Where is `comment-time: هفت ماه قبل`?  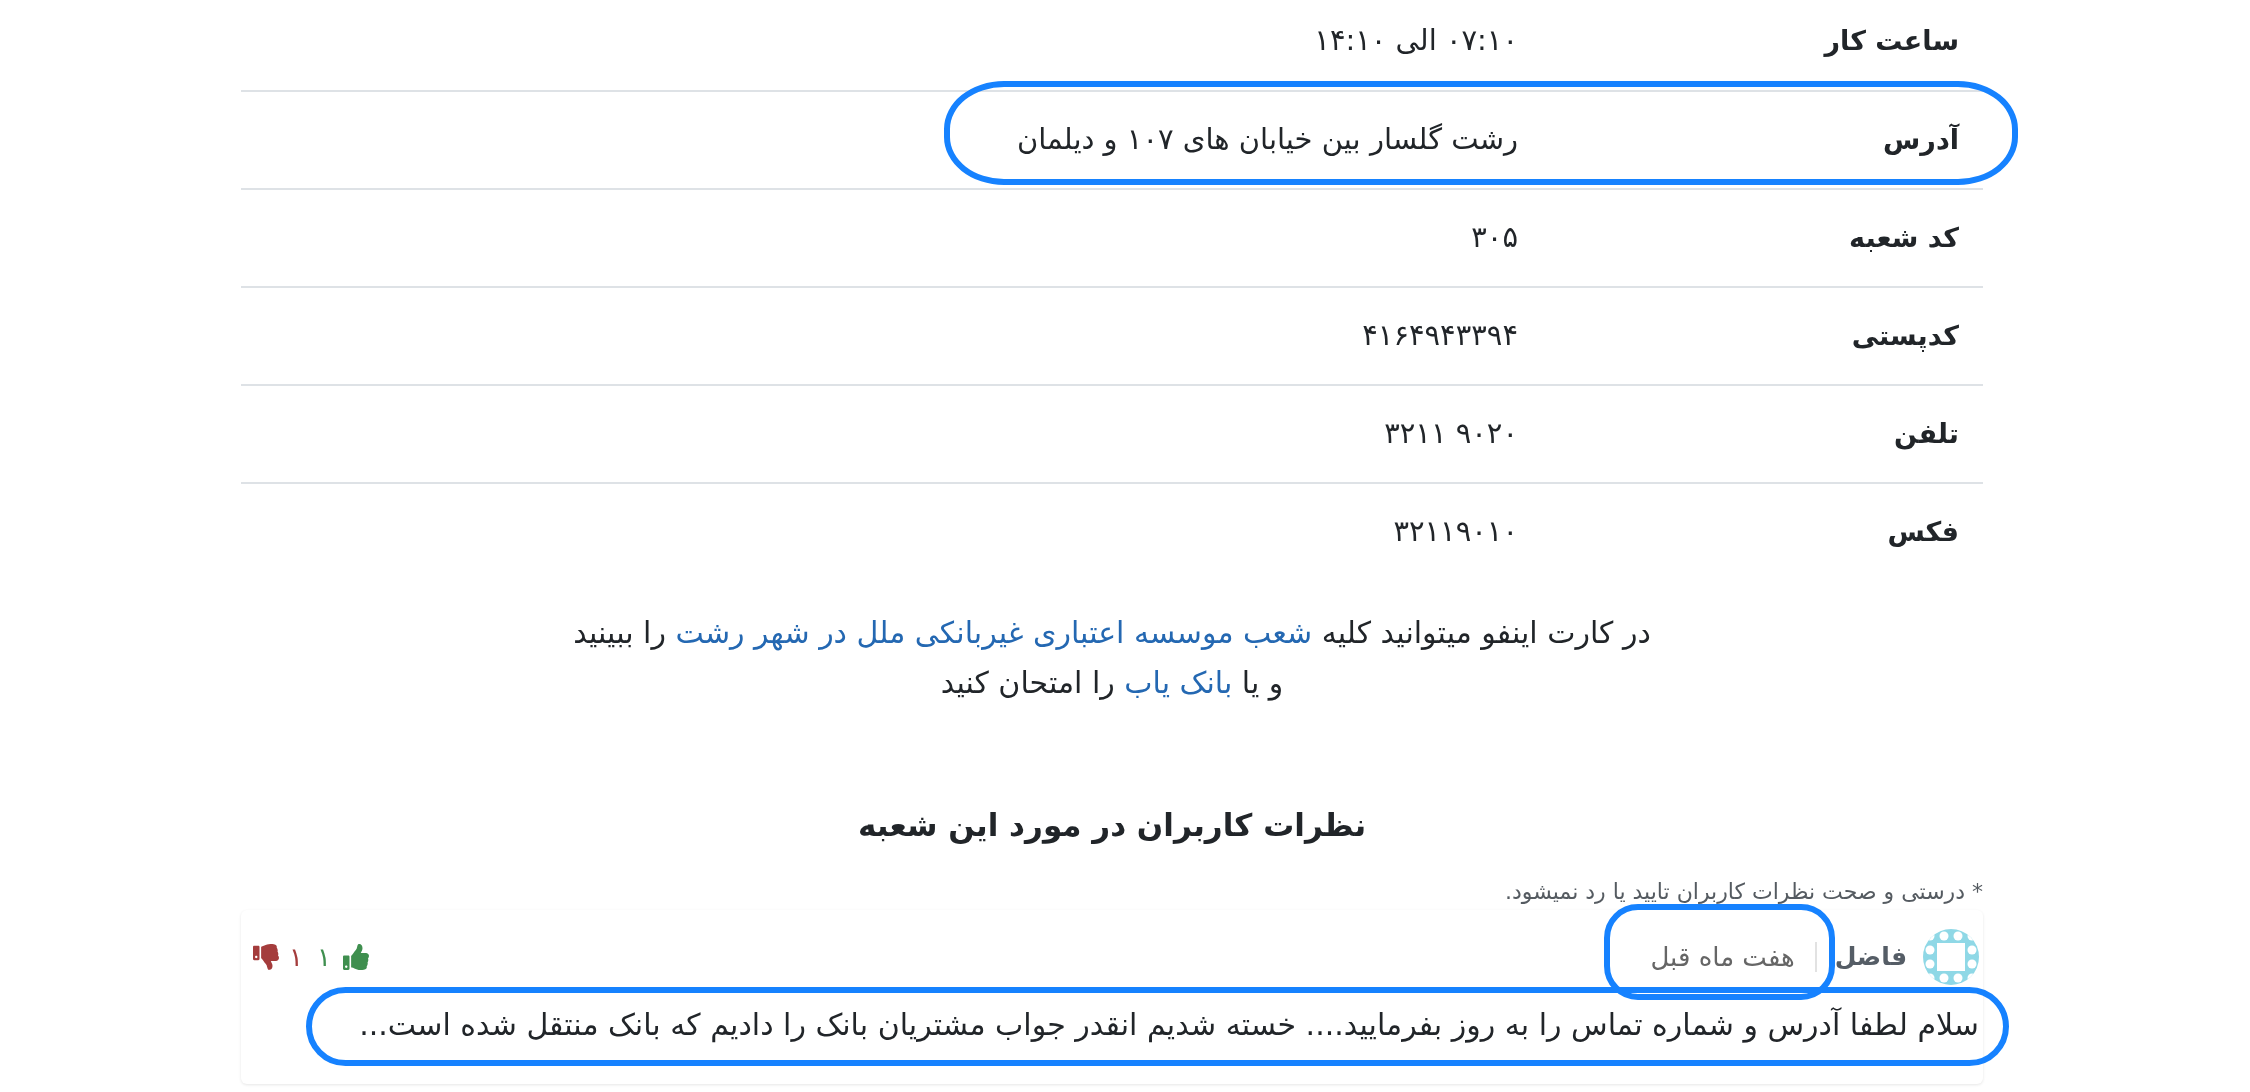 comment-time: هفت ماه قبل is located at coordinates (1722, 957).